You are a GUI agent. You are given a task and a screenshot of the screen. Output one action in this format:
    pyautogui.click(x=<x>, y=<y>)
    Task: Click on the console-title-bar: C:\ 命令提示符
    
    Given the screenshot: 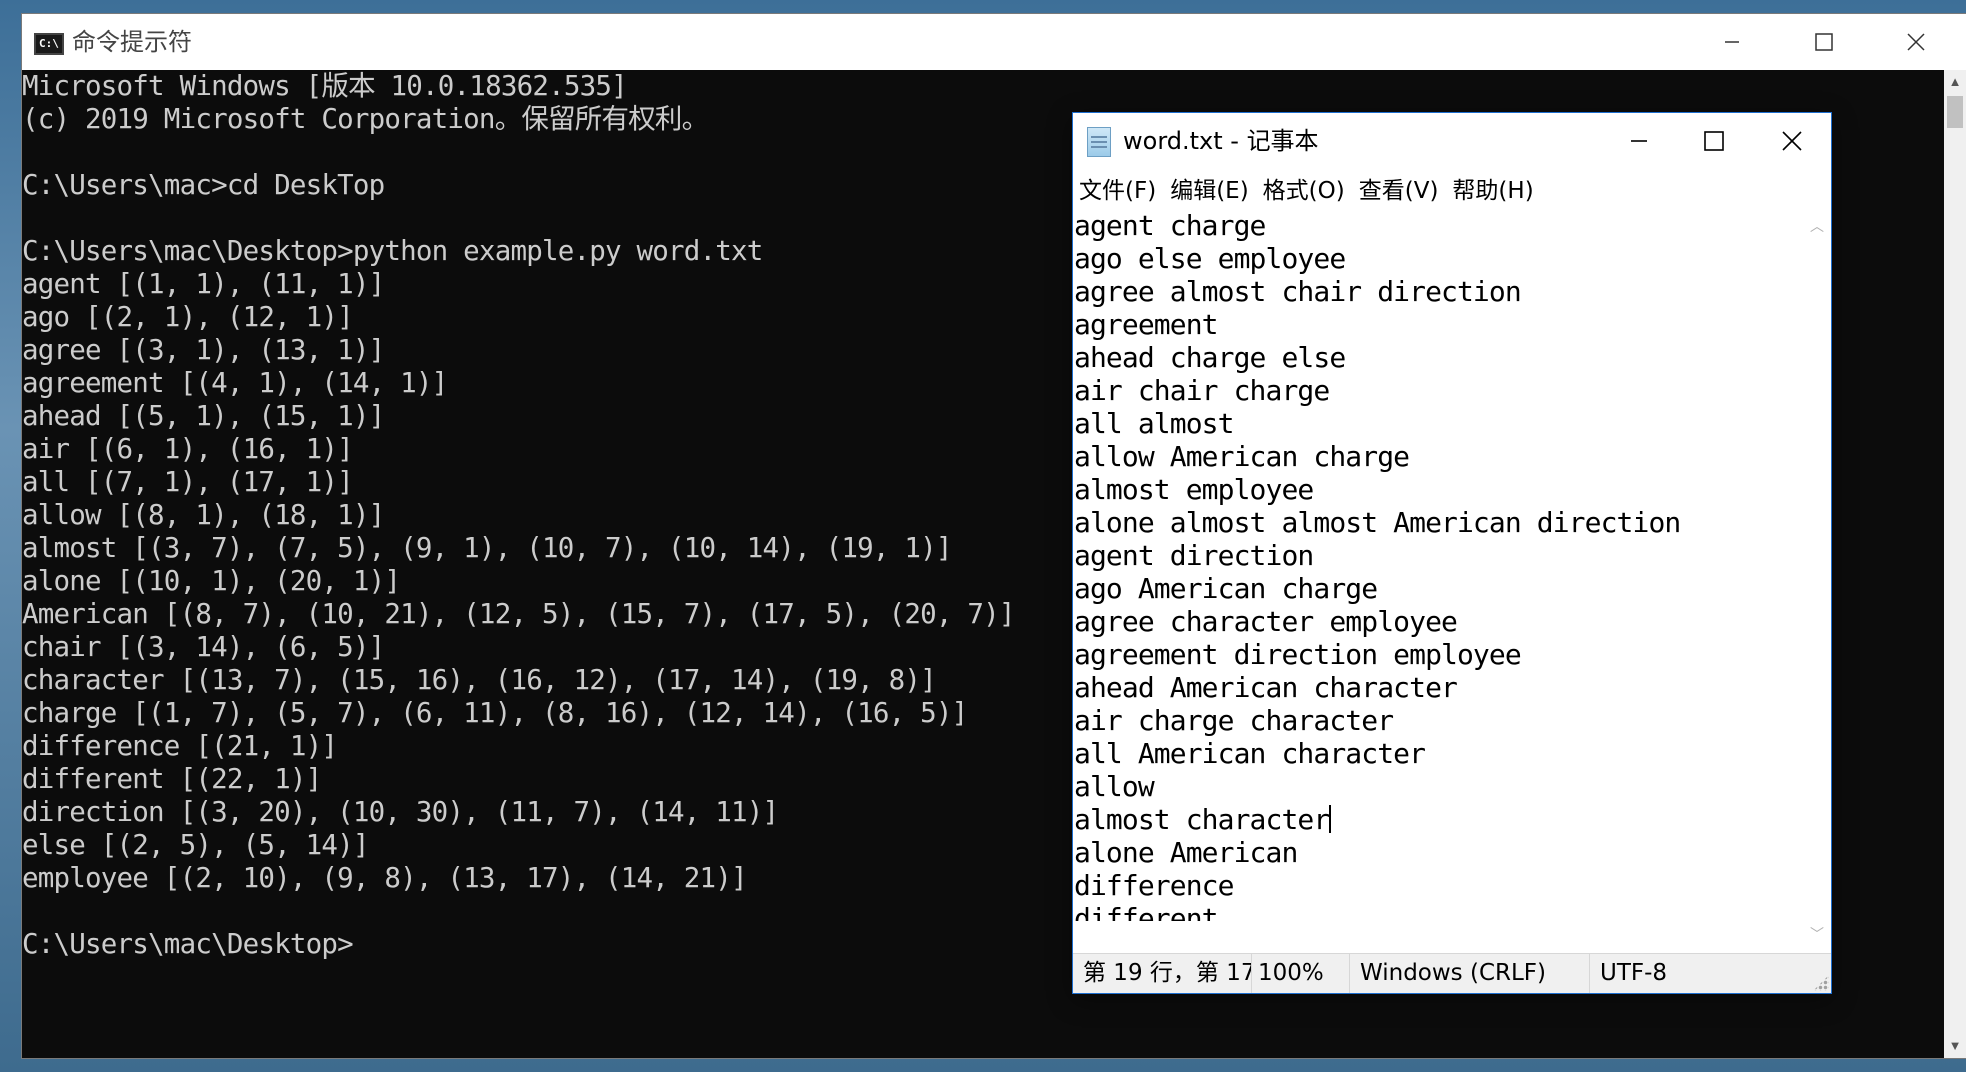 What is the action you would take?
    pyautogui.click(x=994, y=42)
    